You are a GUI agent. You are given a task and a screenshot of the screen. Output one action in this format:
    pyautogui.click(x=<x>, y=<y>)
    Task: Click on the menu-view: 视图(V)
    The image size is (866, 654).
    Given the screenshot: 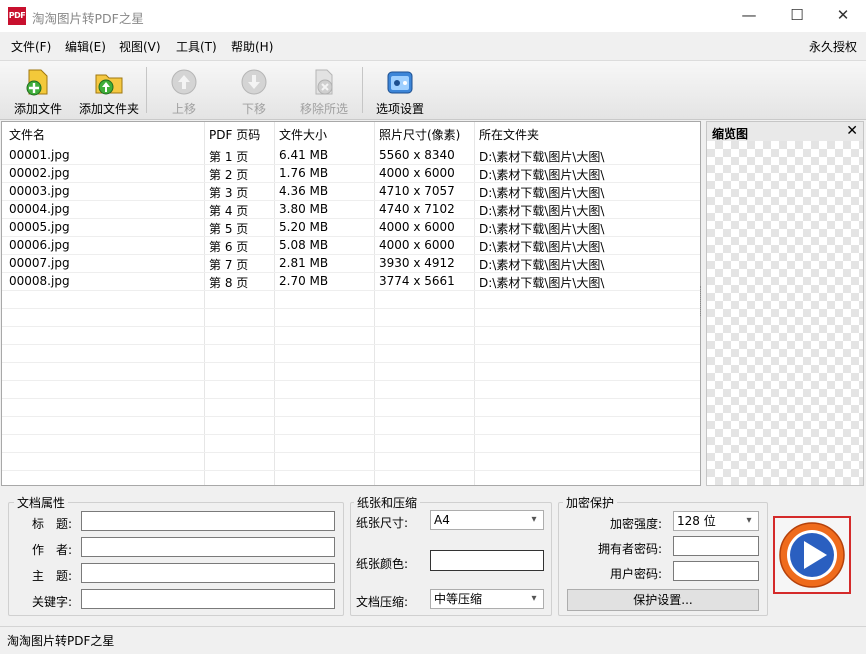 What is the action you would take?
    pyautogui.click(x=140, y=46)
    